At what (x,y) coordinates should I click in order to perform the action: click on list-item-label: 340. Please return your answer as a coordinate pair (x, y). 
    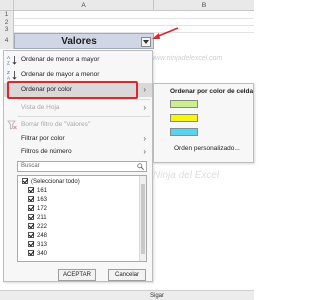
    Looking at the image, I should click on (42, 254).